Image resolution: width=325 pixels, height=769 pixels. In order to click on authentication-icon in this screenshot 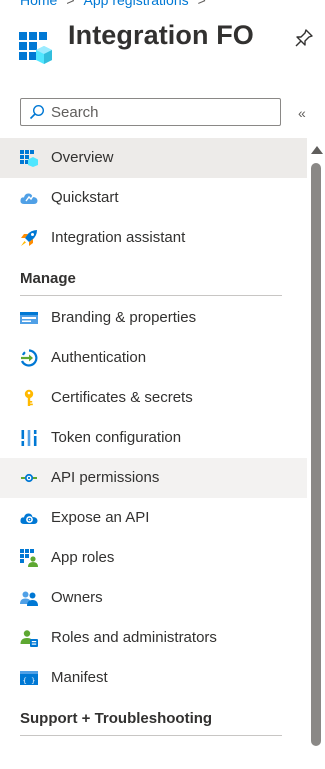, I will do `click(29, 358)`.